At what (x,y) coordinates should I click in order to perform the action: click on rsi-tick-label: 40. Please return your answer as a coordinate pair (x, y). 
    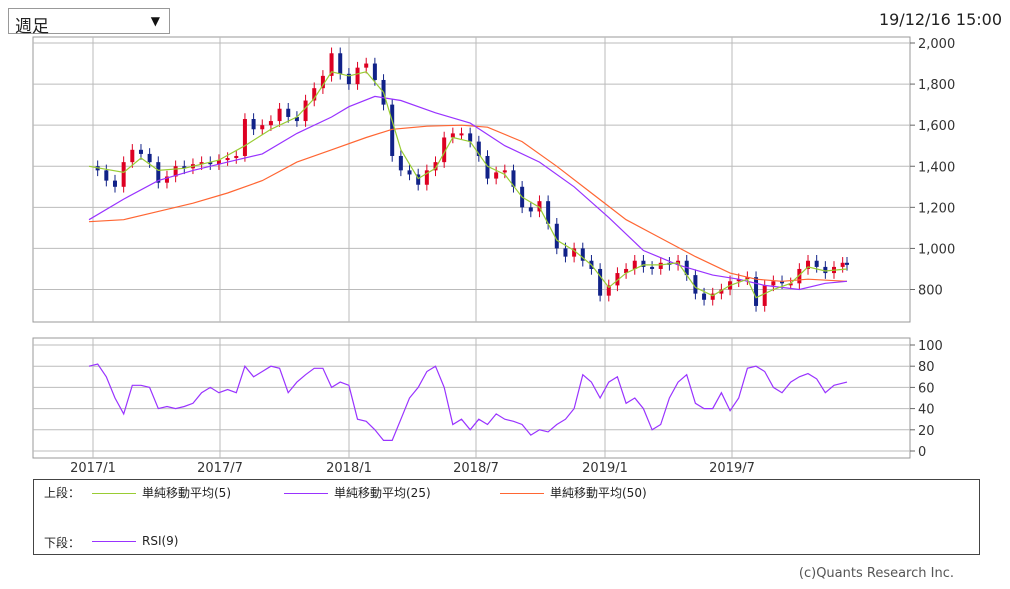
    Looking at the image, I should click on (926, 410).